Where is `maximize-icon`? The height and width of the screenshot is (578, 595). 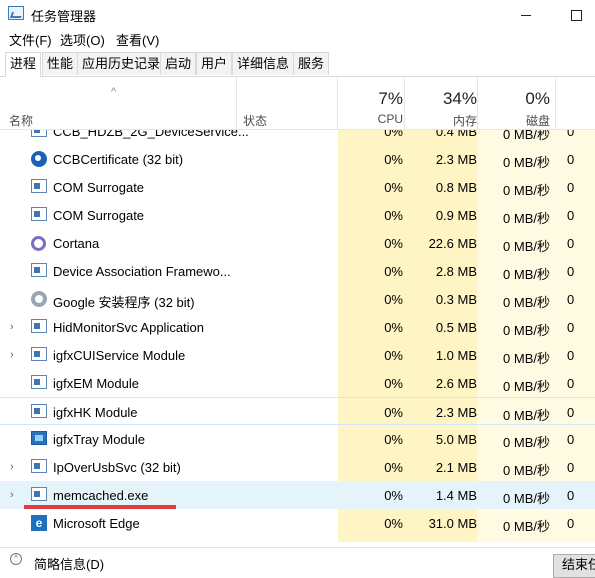
maximize-icon is located at coordinates (576, 15).